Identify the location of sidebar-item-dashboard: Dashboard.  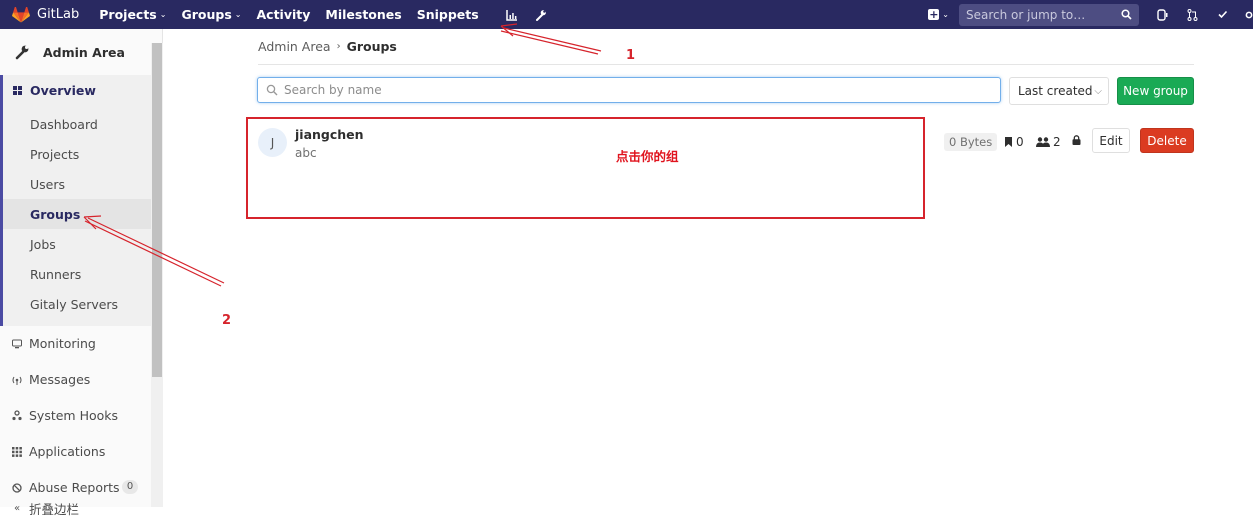
(64, 124).